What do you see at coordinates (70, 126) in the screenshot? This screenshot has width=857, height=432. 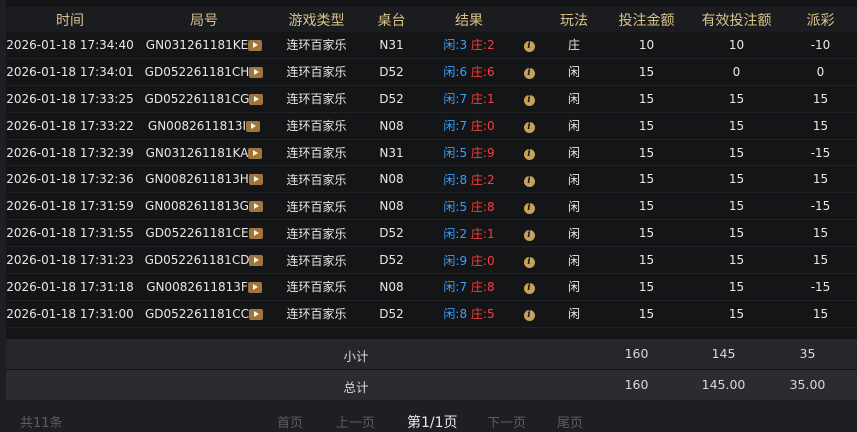 I see `cell-time: 2026-01-18 17:33:22` at bounding box center [70, 126].